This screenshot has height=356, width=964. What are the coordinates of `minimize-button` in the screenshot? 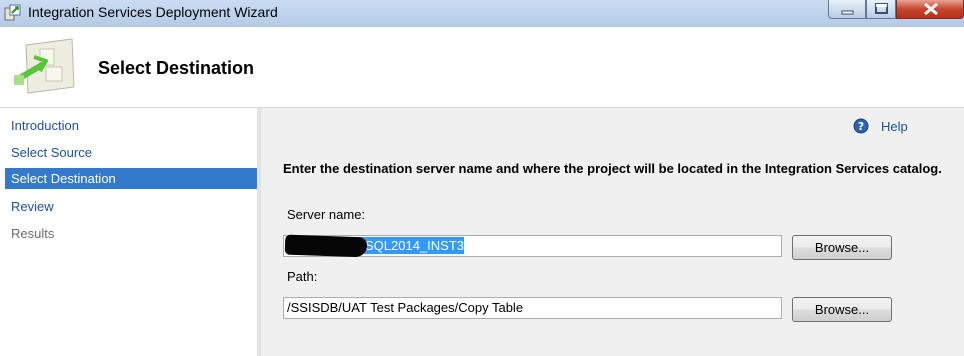 It's located at (847, 9).